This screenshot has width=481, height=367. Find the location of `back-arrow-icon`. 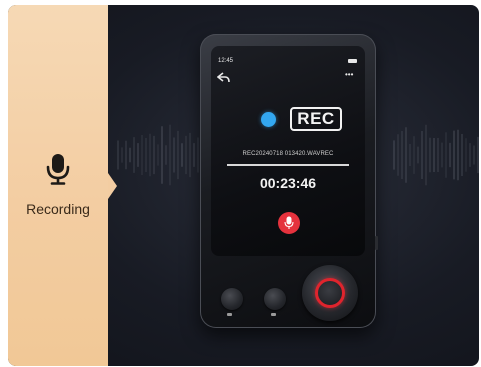

back-arrow-icon is located at coordinates (224, 78).